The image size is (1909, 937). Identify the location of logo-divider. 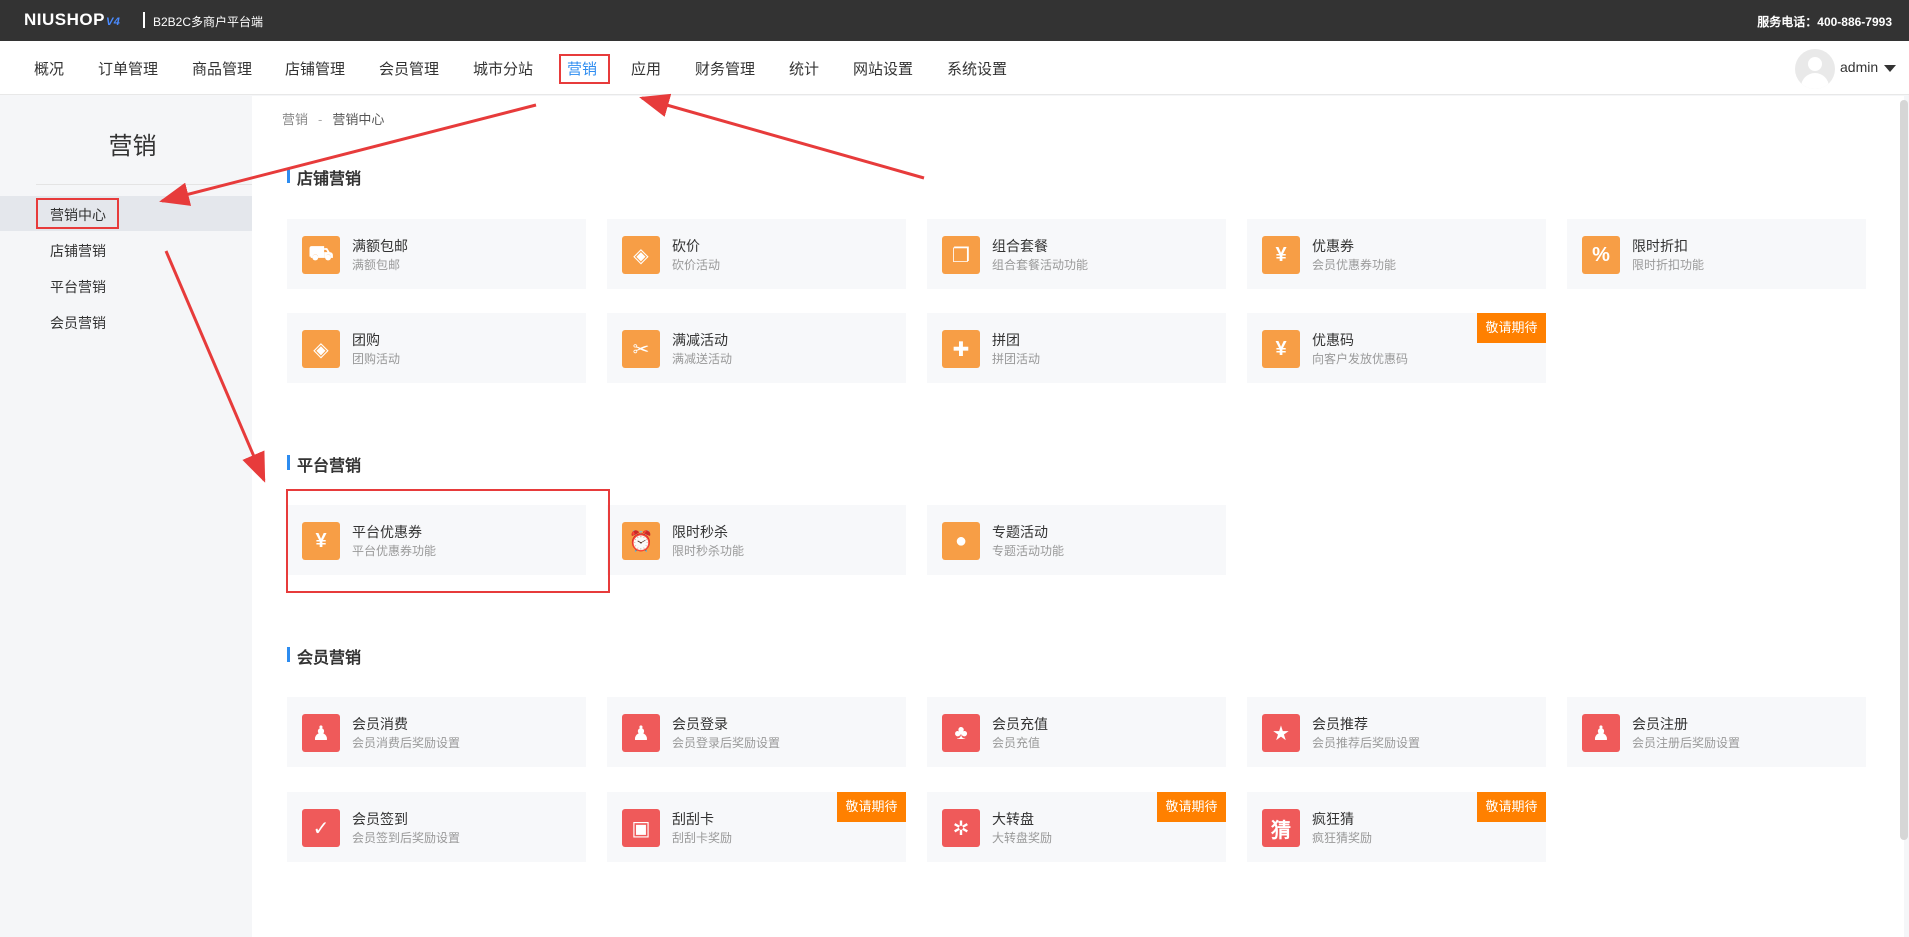
(144, 20).